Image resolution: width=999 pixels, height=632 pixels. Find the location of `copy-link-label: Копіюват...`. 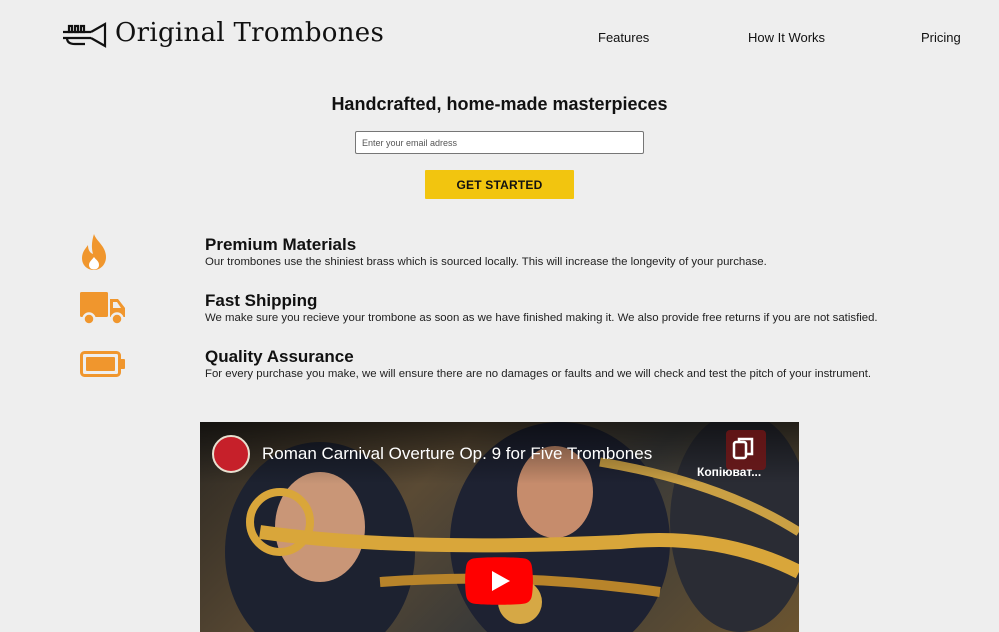

copy-link-label: Копіюват... is located at coordinates (729, 472).